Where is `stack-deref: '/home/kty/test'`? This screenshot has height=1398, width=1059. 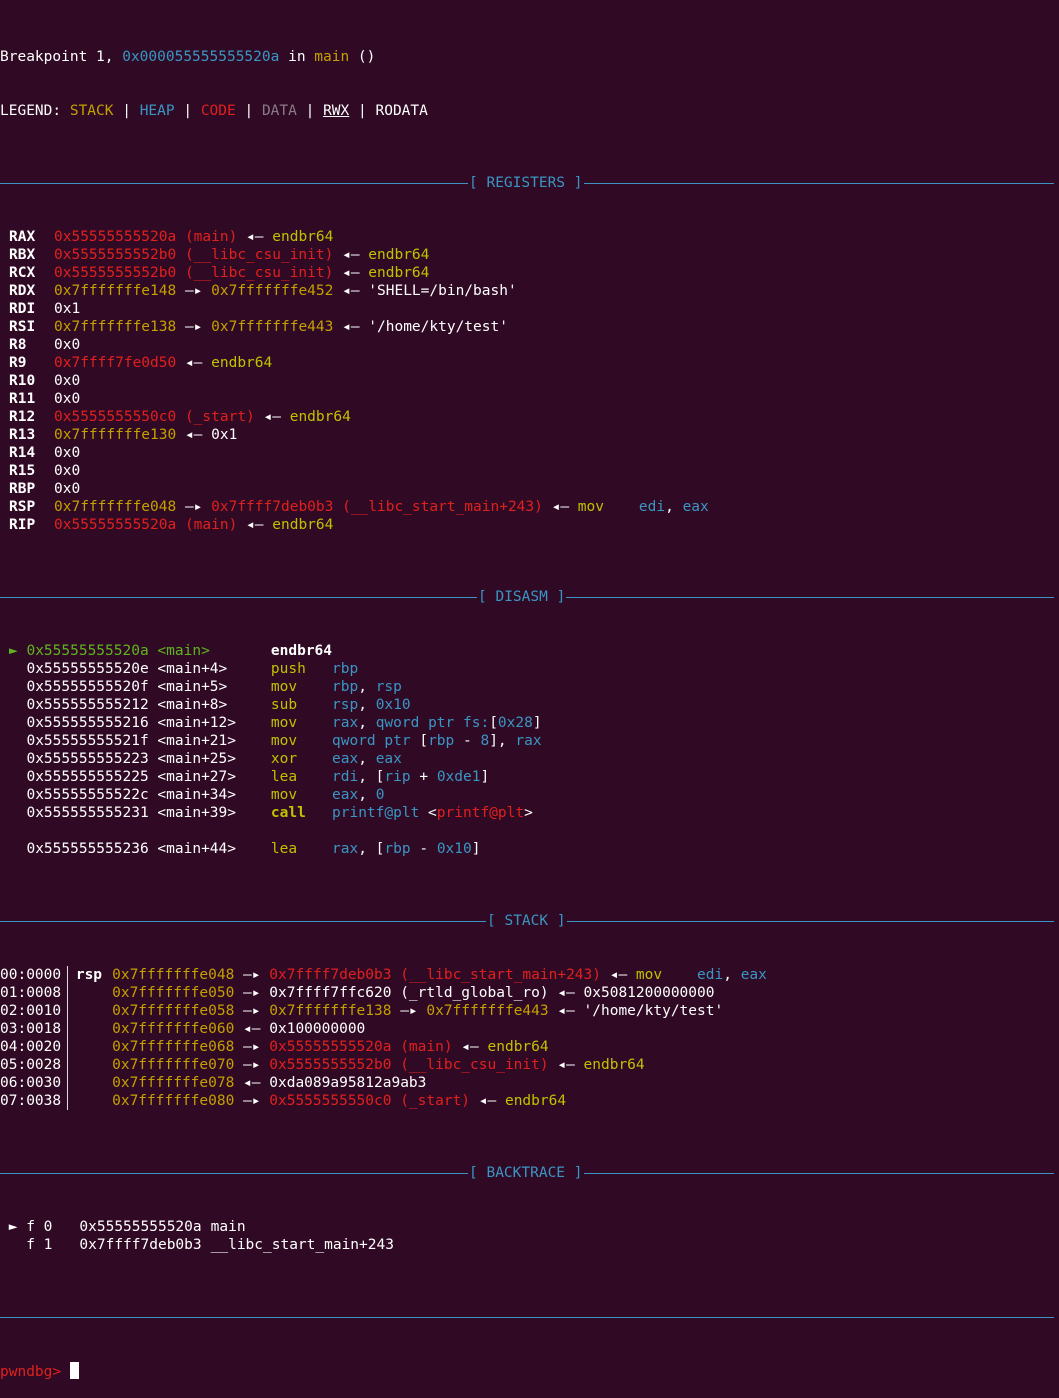 stack-deref: '/home/kty/test' is located at coordinates (653, 1011).